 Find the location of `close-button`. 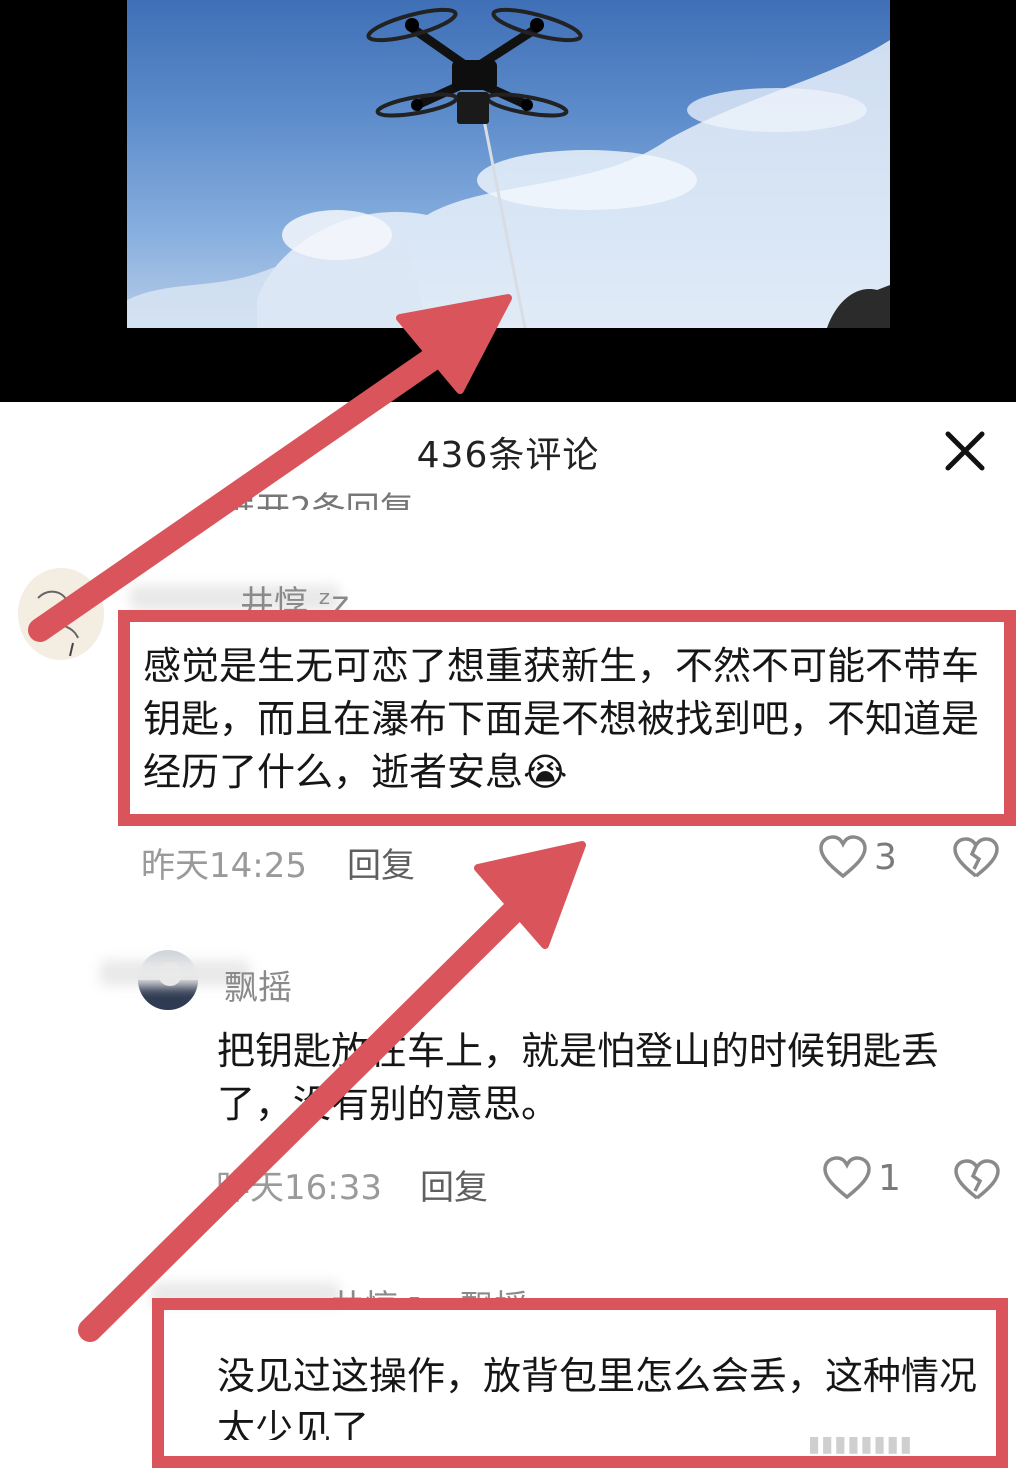

close-button is located at coordinates (965, 451).